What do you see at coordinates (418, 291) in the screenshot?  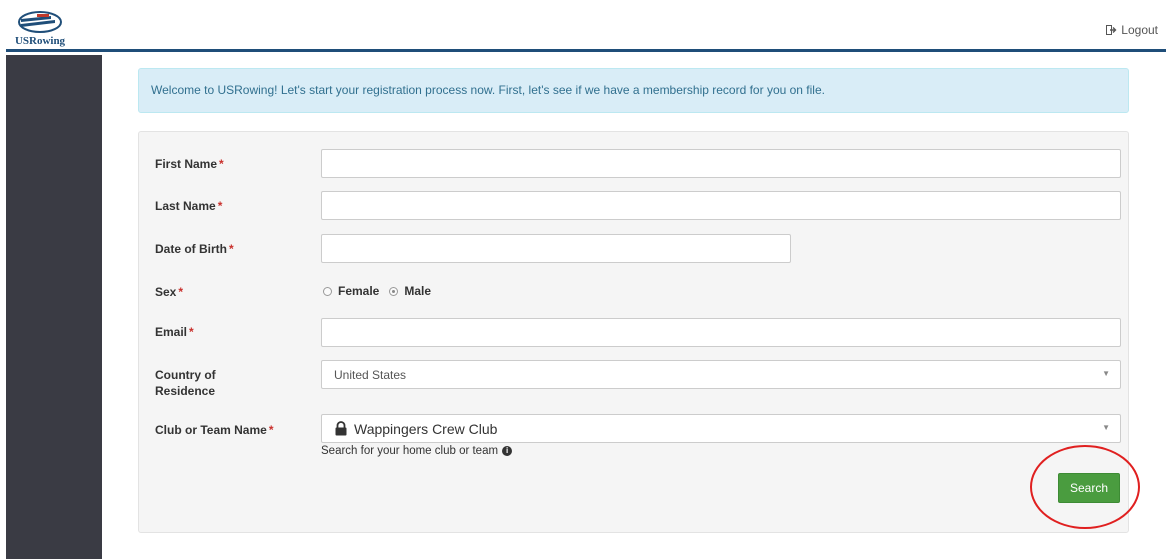 I see `male-radio-label: Male` at bounding box center [418, 291].